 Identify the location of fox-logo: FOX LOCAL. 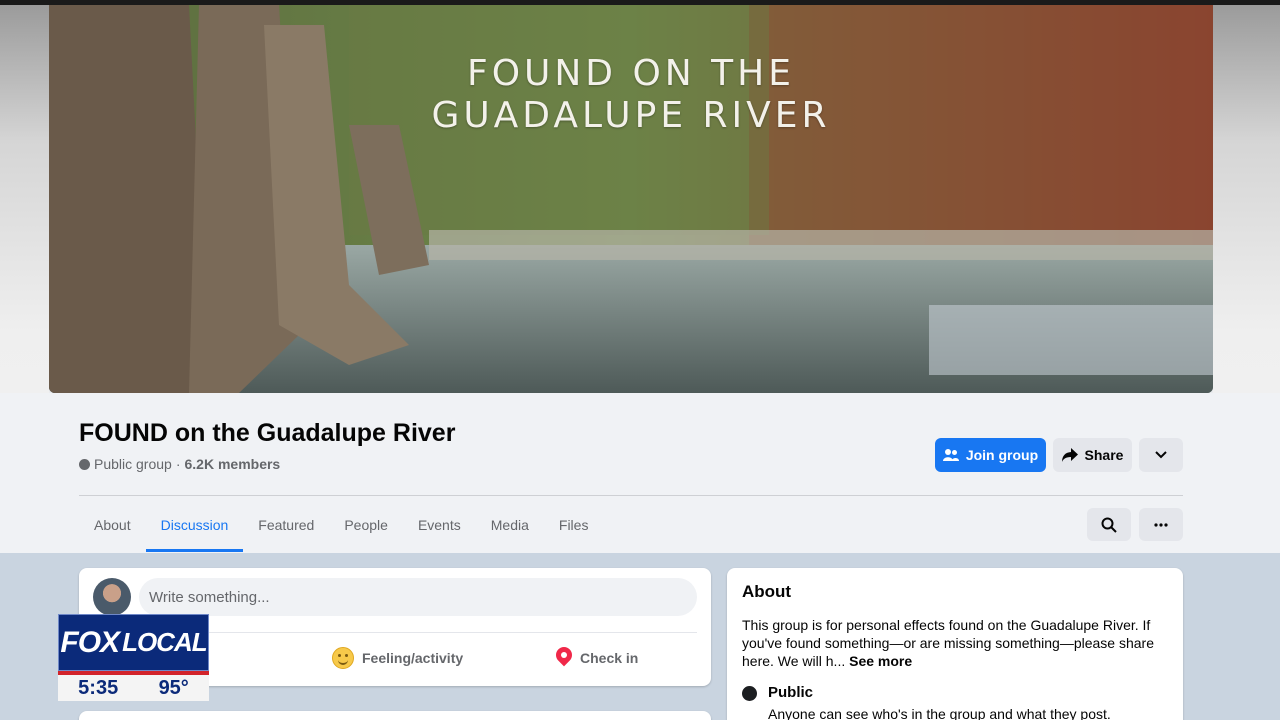
(133, 642).